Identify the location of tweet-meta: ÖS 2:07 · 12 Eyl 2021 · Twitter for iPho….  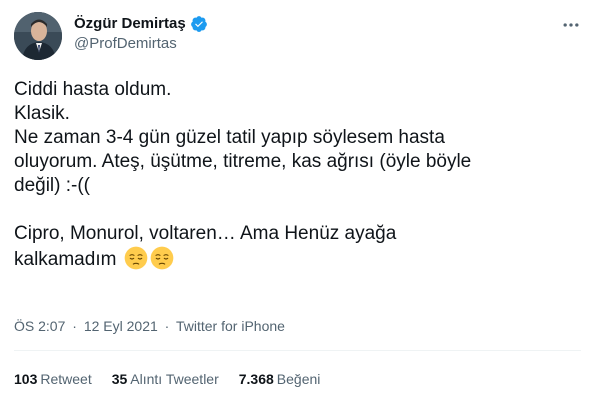
(149, 326).